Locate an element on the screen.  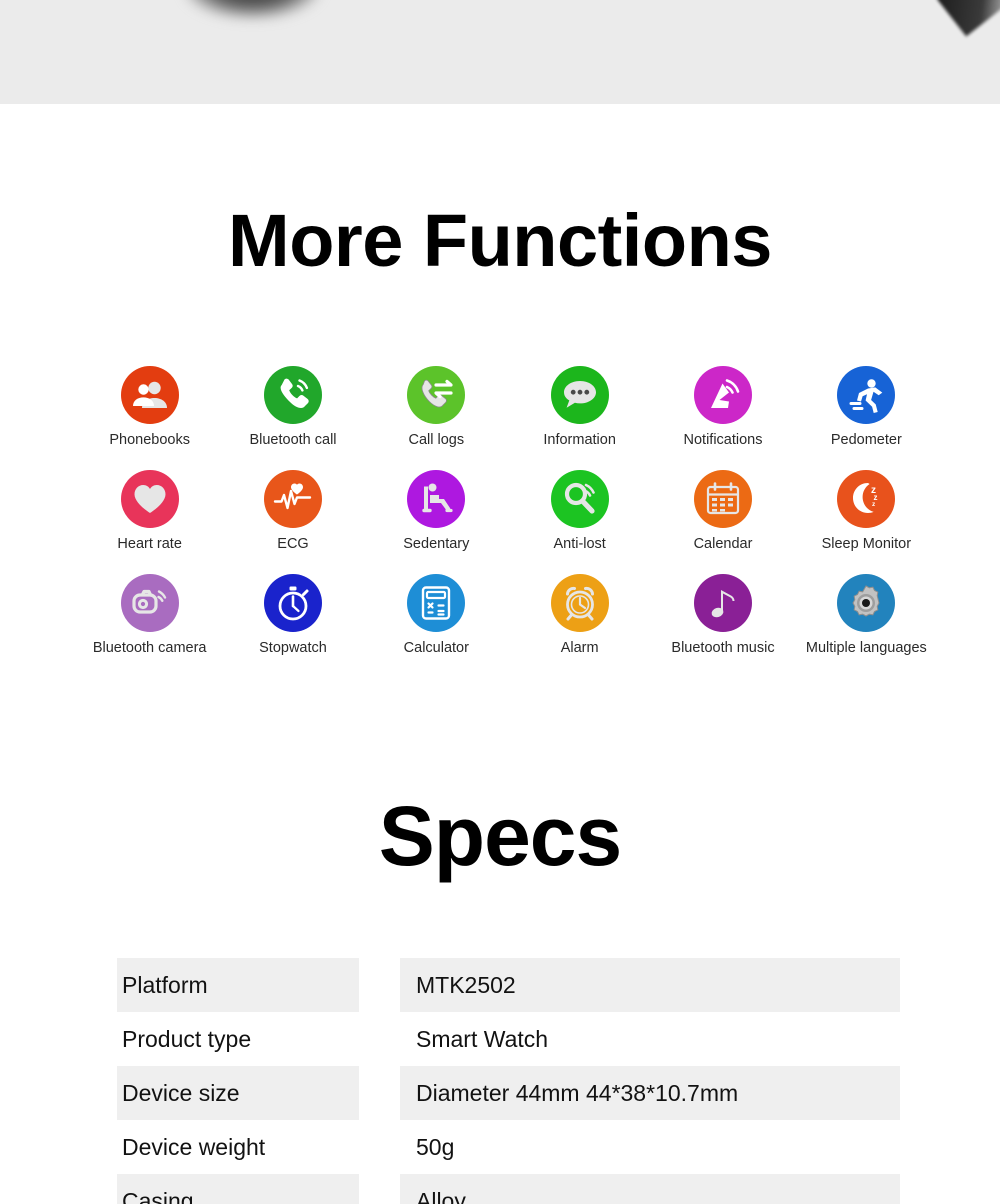
calculator-icon is located at coordinates (436, 602).